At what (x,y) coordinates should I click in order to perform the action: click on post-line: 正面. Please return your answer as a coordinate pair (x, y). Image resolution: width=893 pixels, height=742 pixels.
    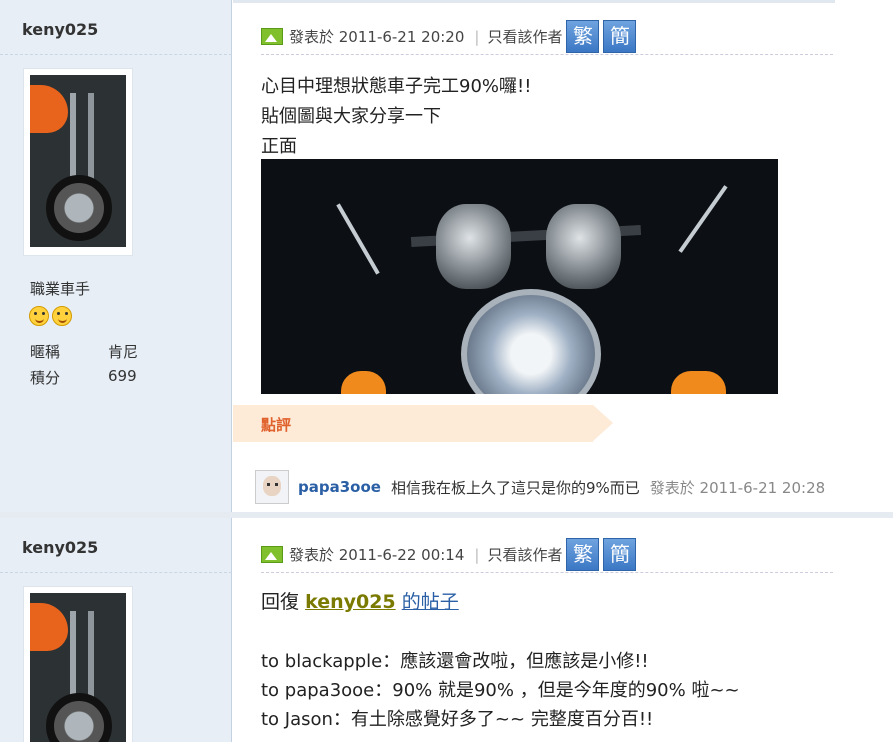
    Looking at the image, I should click on (279, 146).